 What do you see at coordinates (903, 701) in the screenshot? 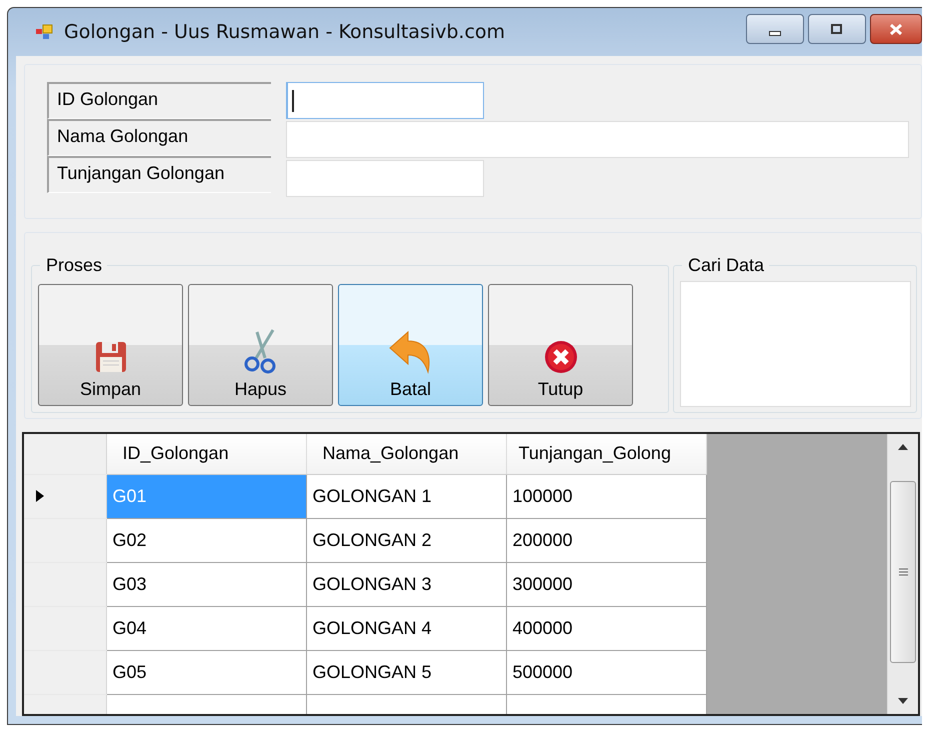
I see `scroll-down-icon` at bounding box center [903, 701].